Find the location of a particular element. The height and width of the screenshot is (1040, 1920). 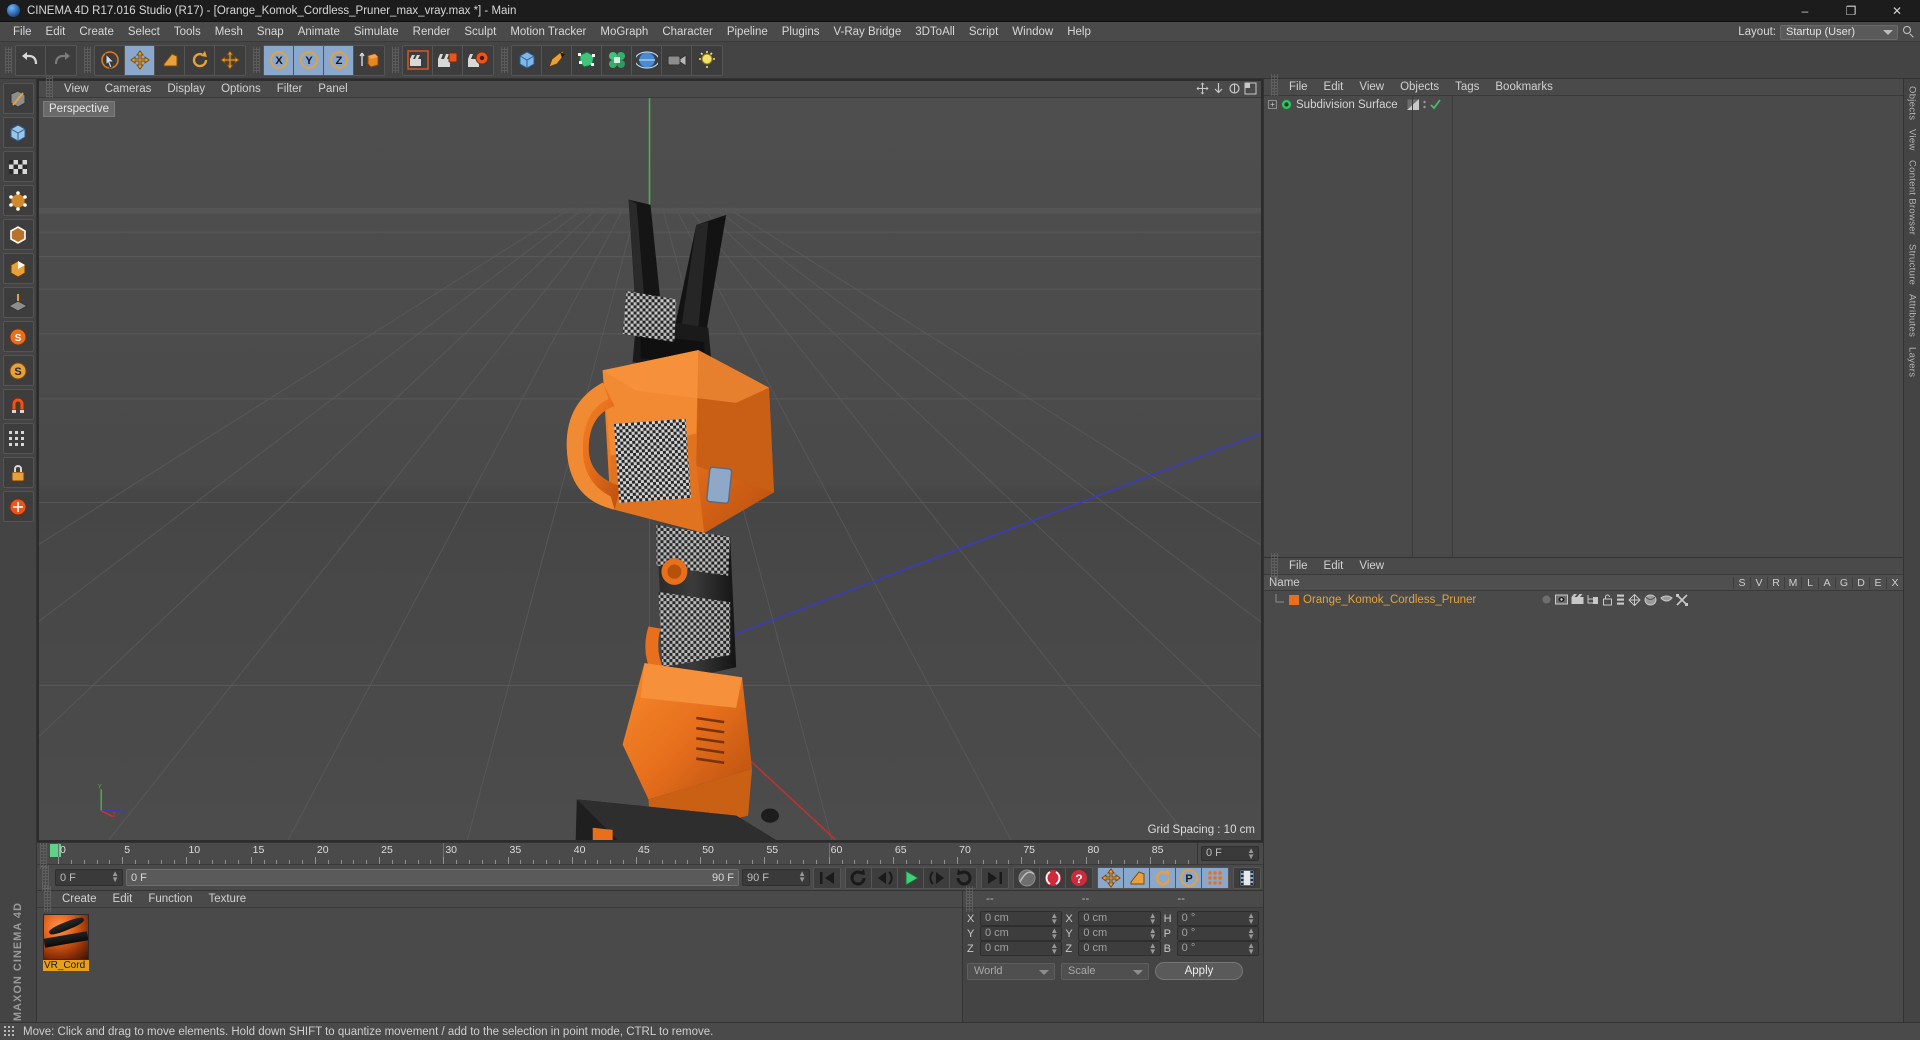

object-menu-view: View is located at coordinates (1371, 87).